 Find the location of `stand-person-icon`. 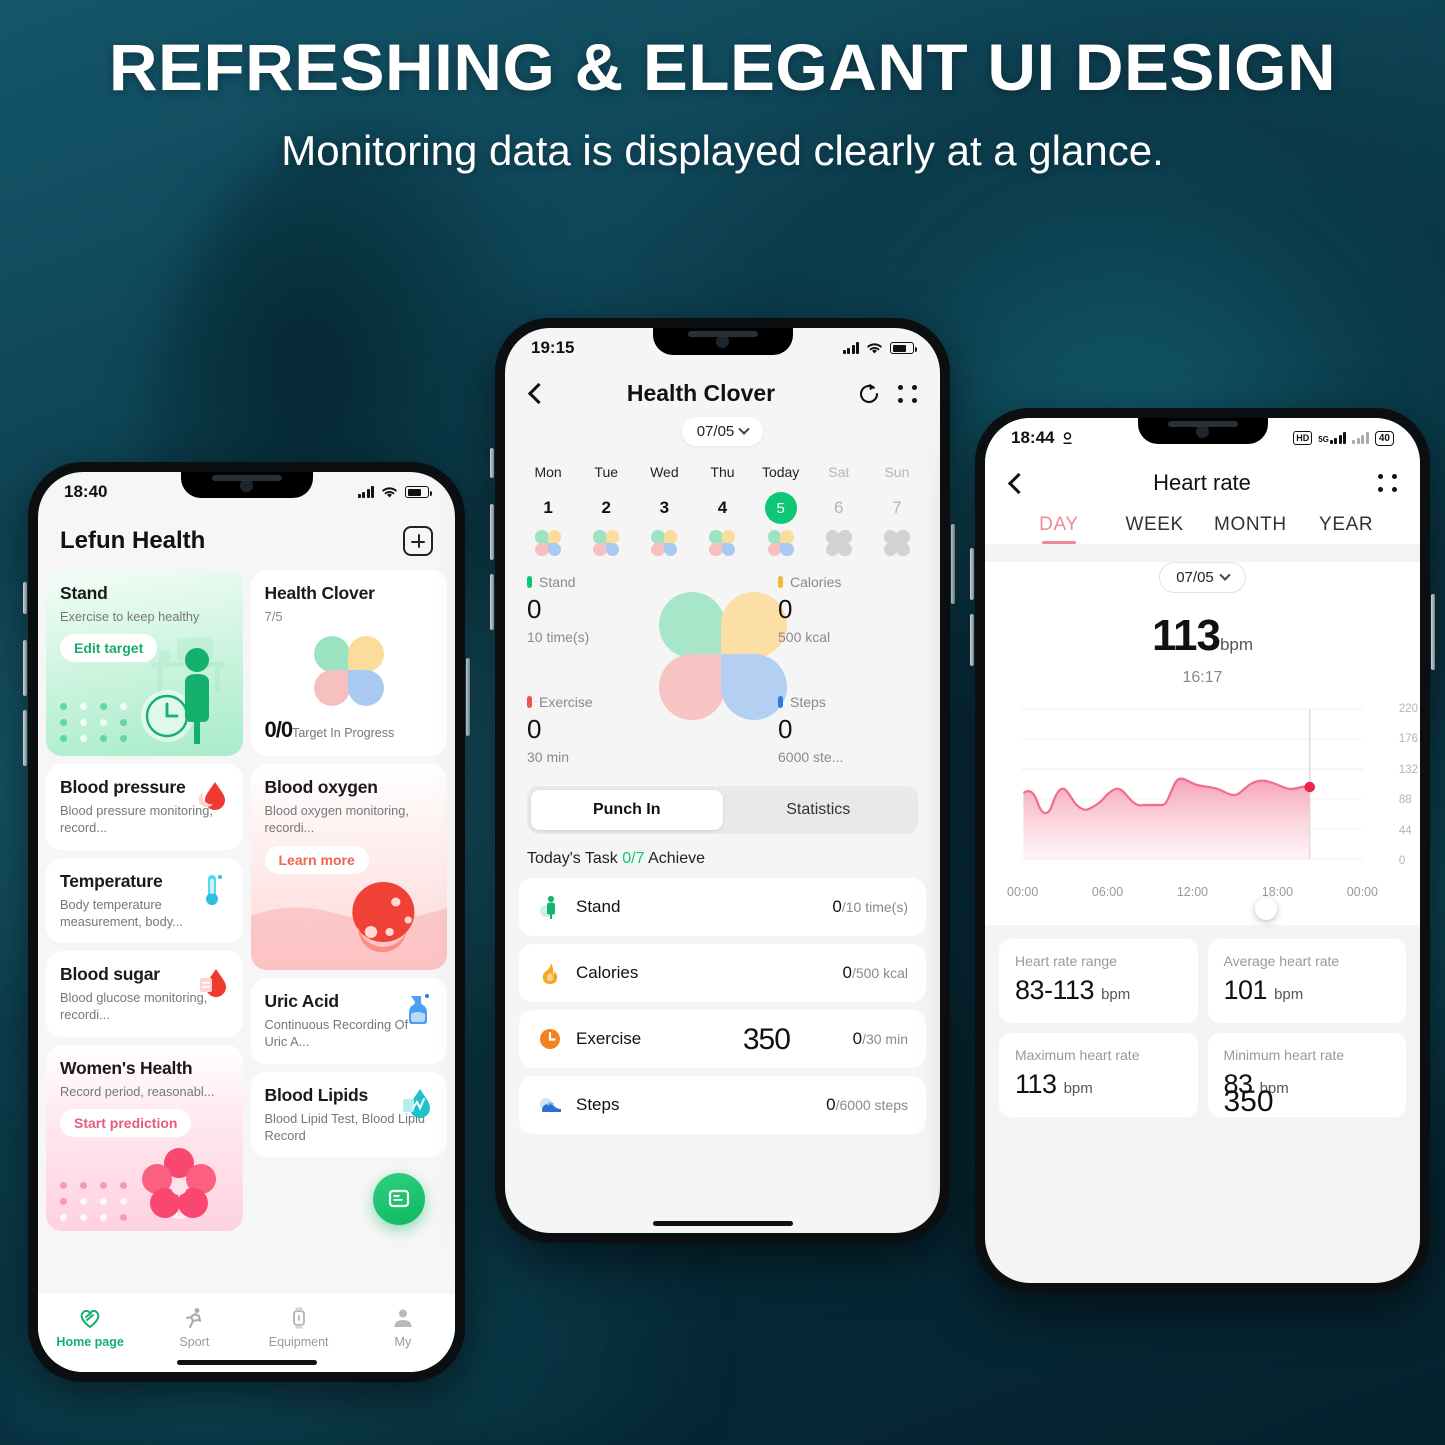

stand-person-icon is located at coordinates (550, 907).